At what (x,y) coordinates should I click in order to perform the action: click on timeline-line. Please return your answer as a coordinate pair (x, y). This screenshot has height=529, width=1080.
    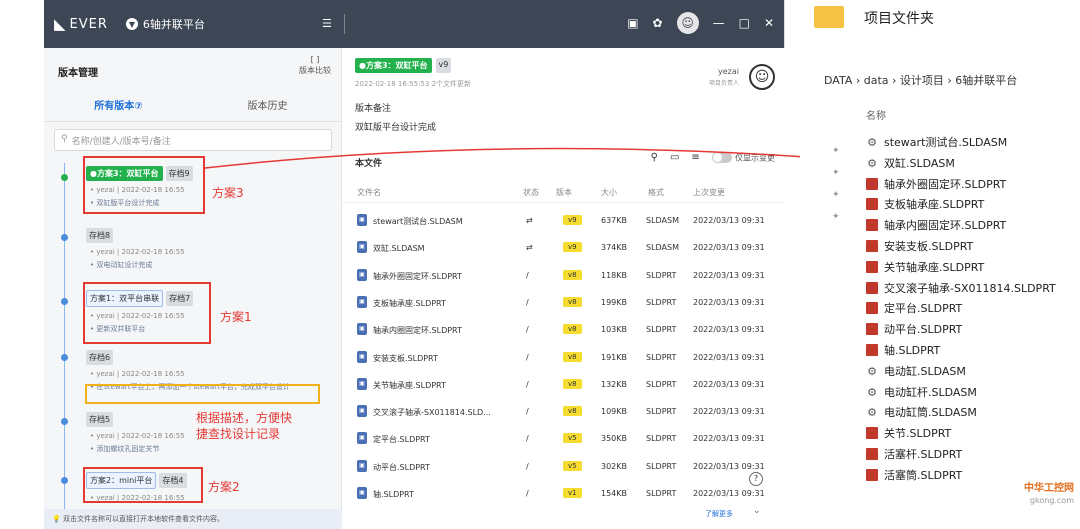
    Looking at the image, I should click on (64, 343).